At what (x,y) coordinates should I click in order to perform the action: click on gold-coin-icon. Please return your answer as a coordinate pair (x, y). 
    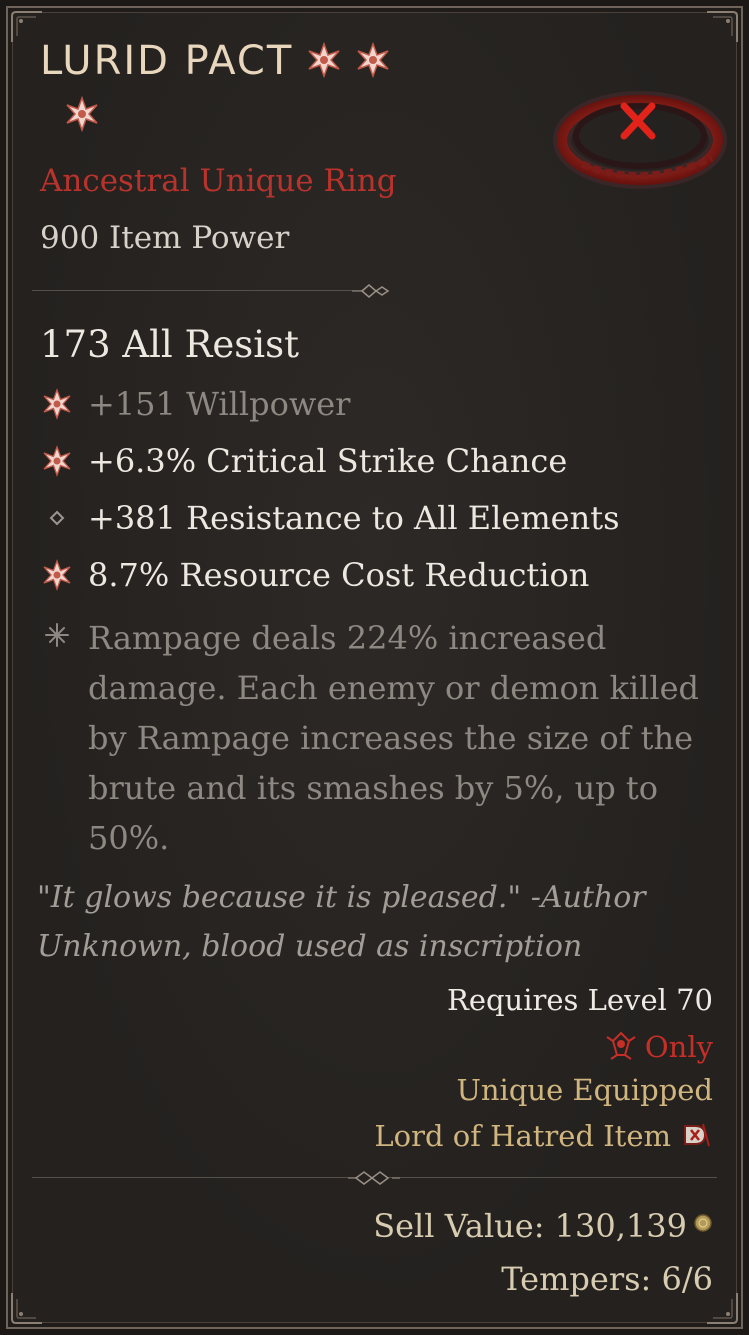
    Looking at the image, I should click on (703, 1217).